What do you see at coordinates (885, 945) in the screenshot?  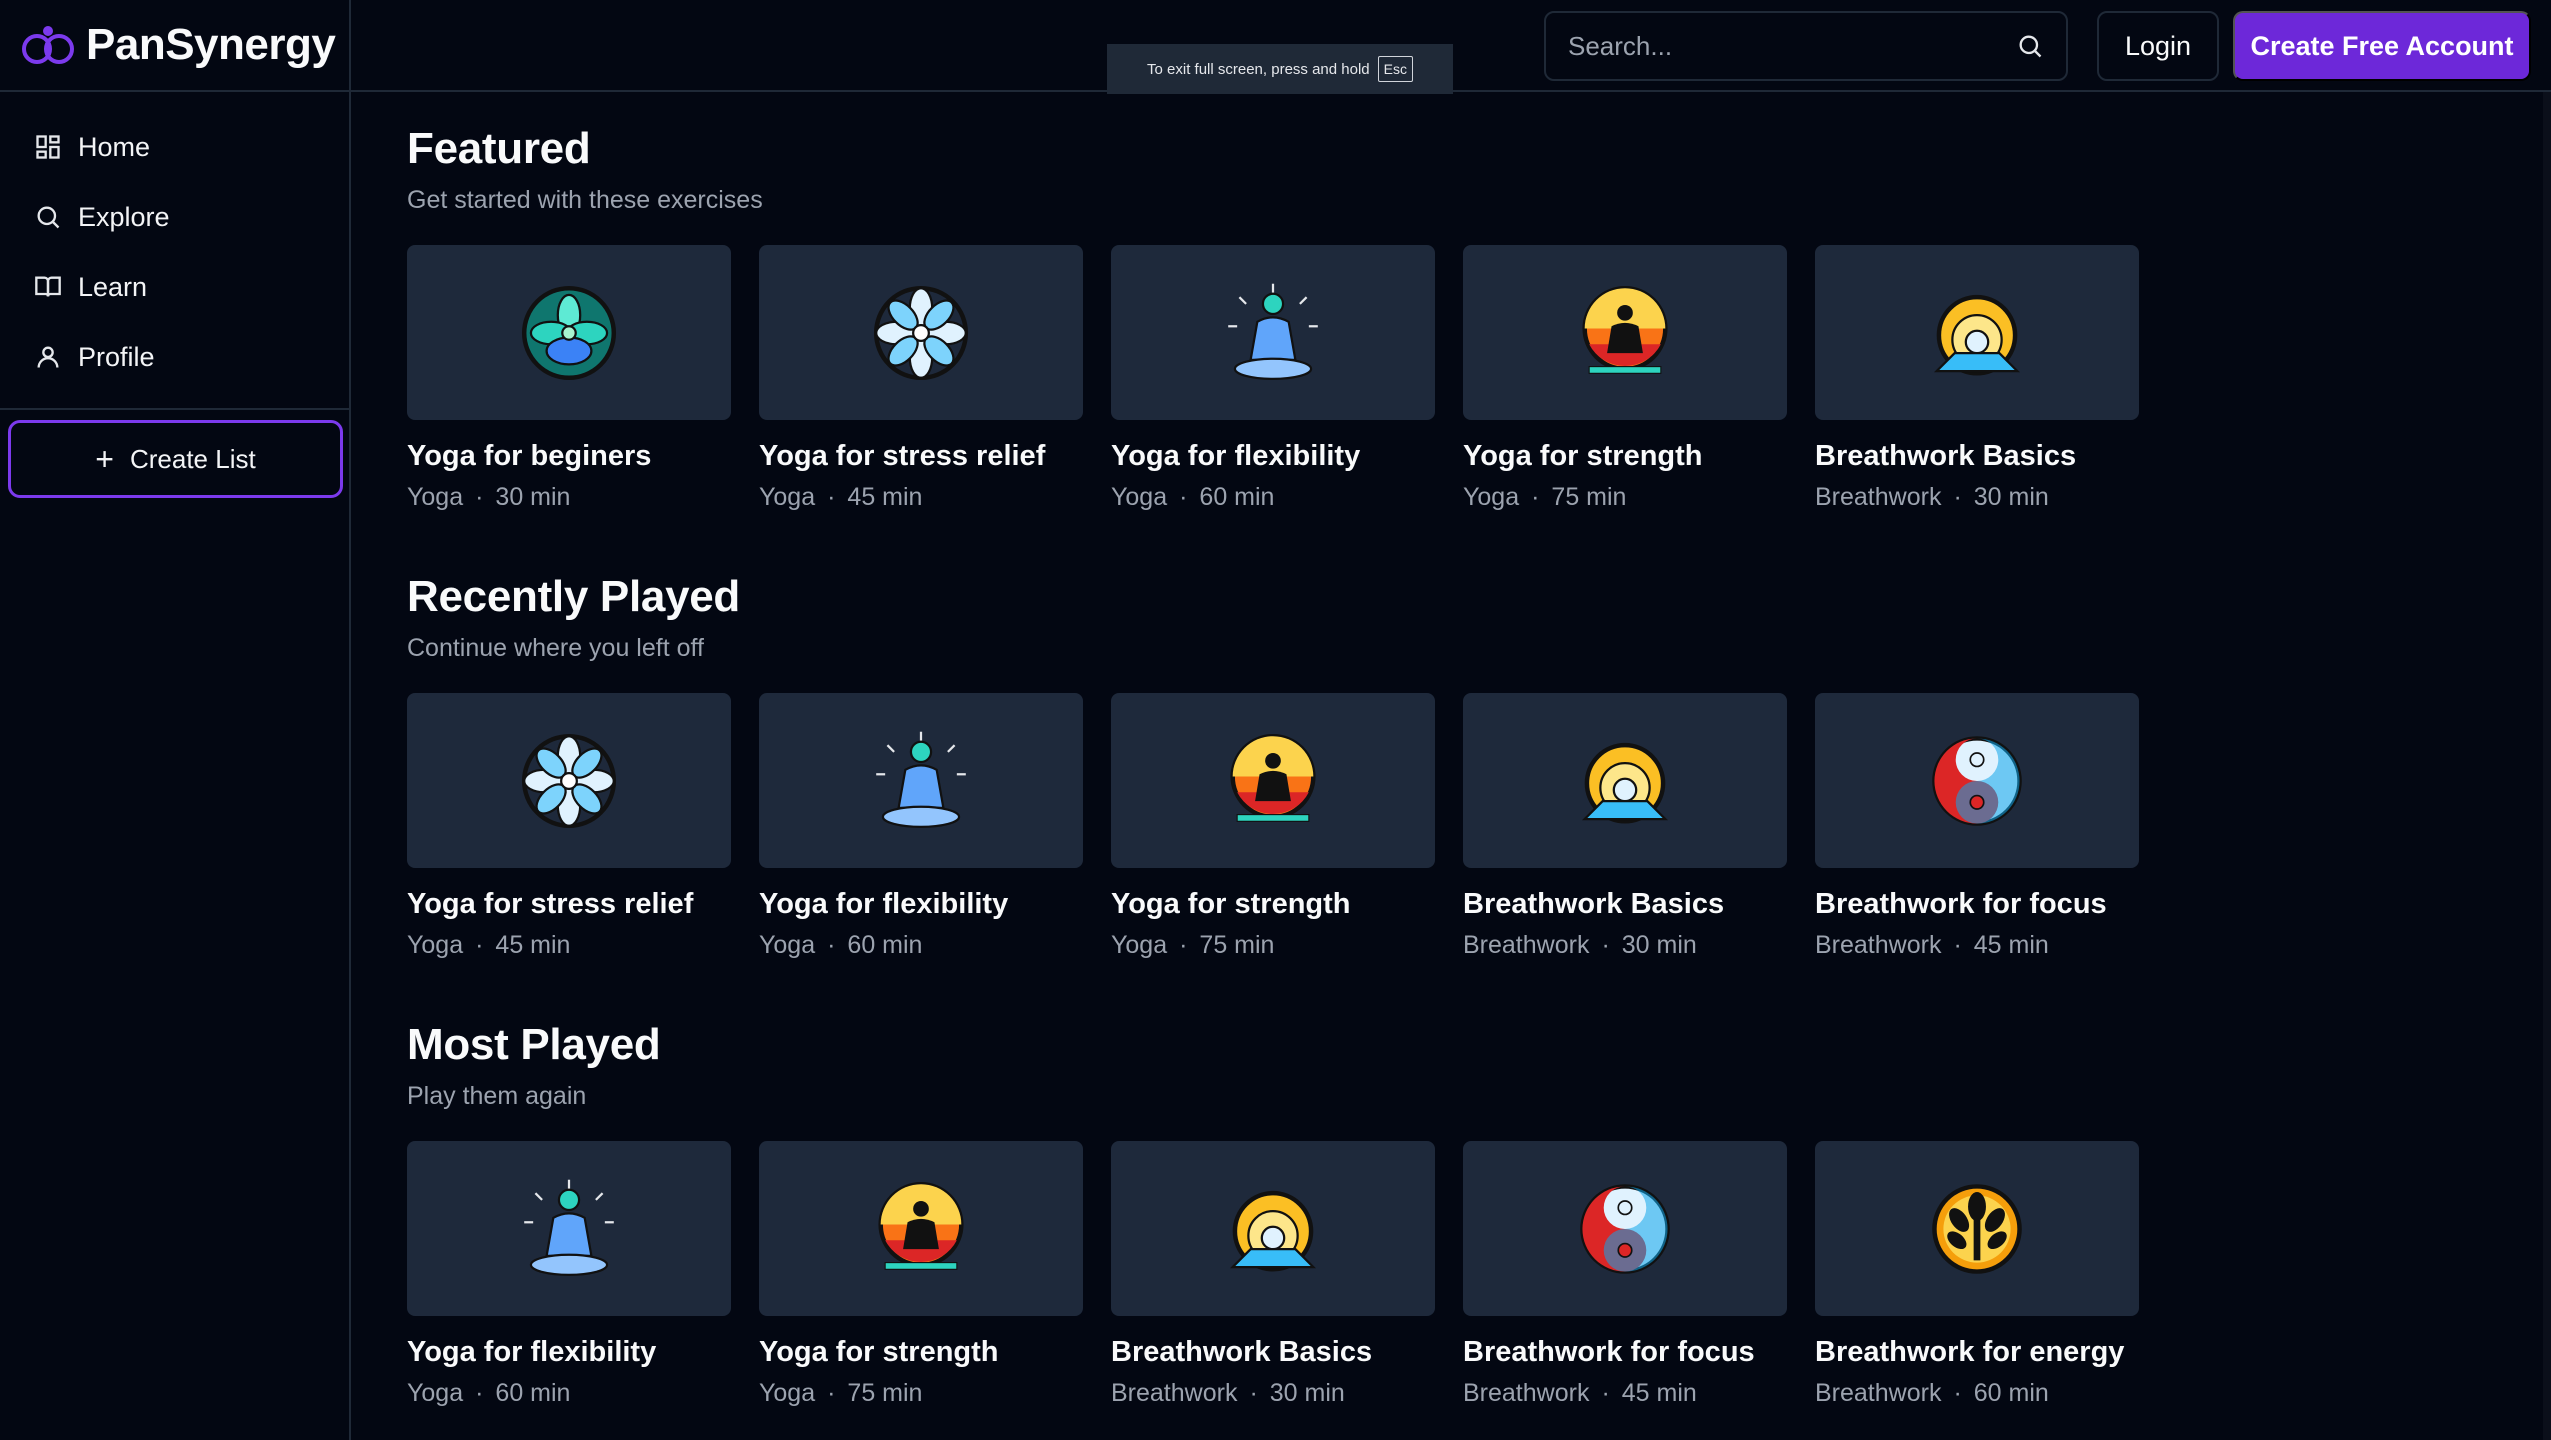 I see `card-duration: 60 min` at bounding box center [885, 945].